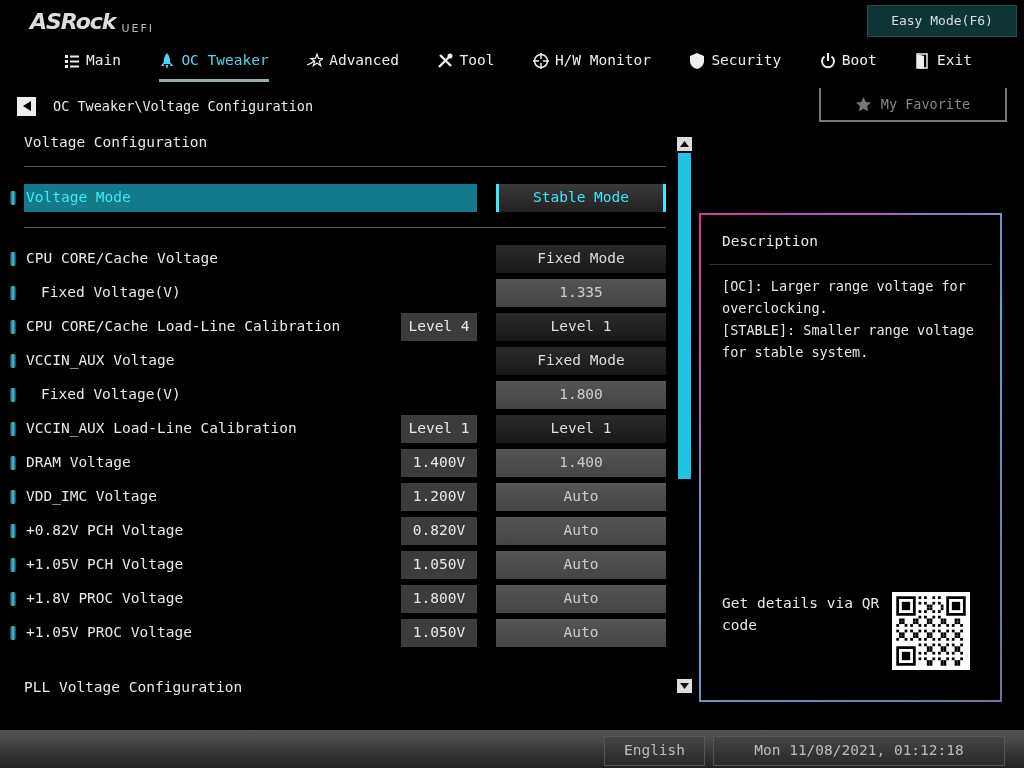 The image size is (1024, 768). I want to click on current-value: Level 4, so click(439, 327).